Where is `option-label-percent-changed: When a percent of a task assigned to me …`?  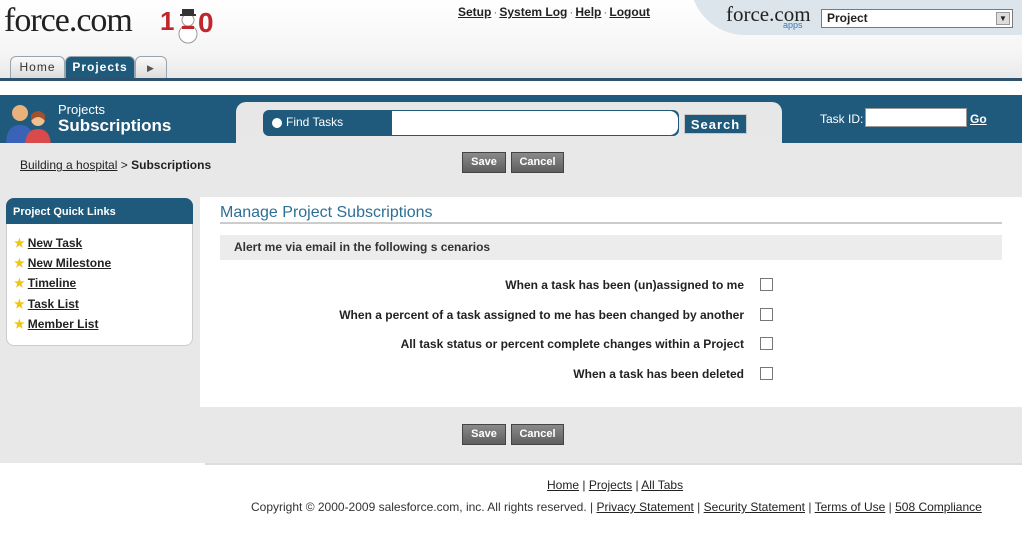
option-label-percent-changed: When a percent of a task assigned to me … is located at coordinates (541, 315).